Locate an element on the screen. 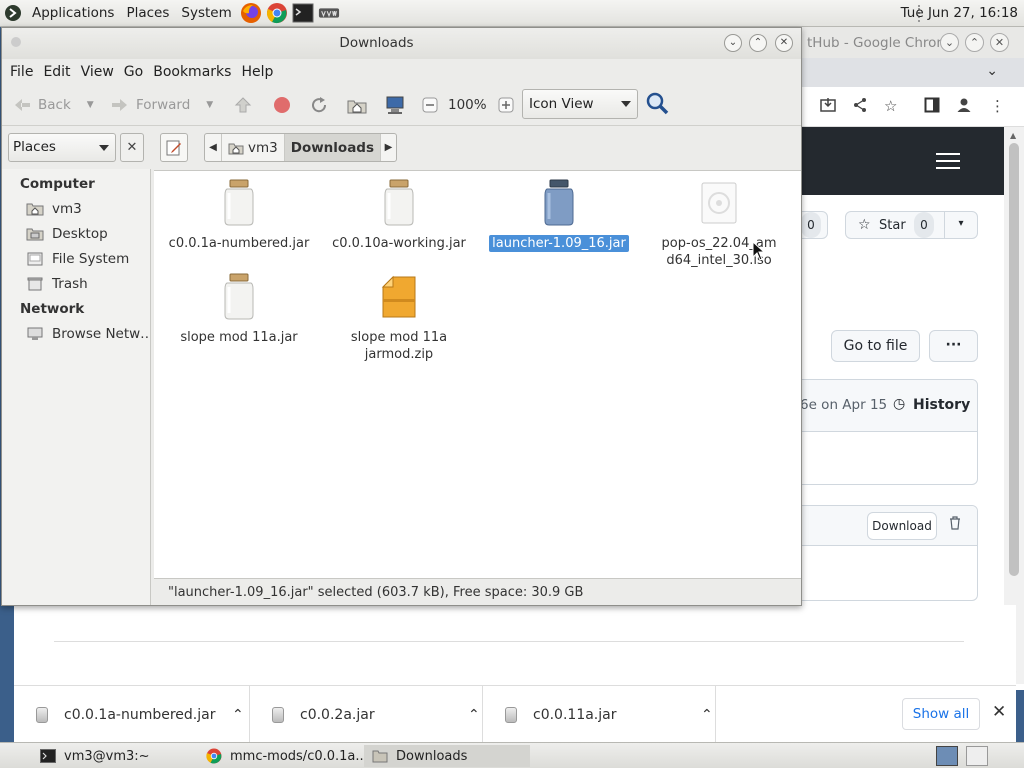 Image resolution: width=1024 pixels, height=768 pixels. system-menu: System is located at coordinates (206, 13).